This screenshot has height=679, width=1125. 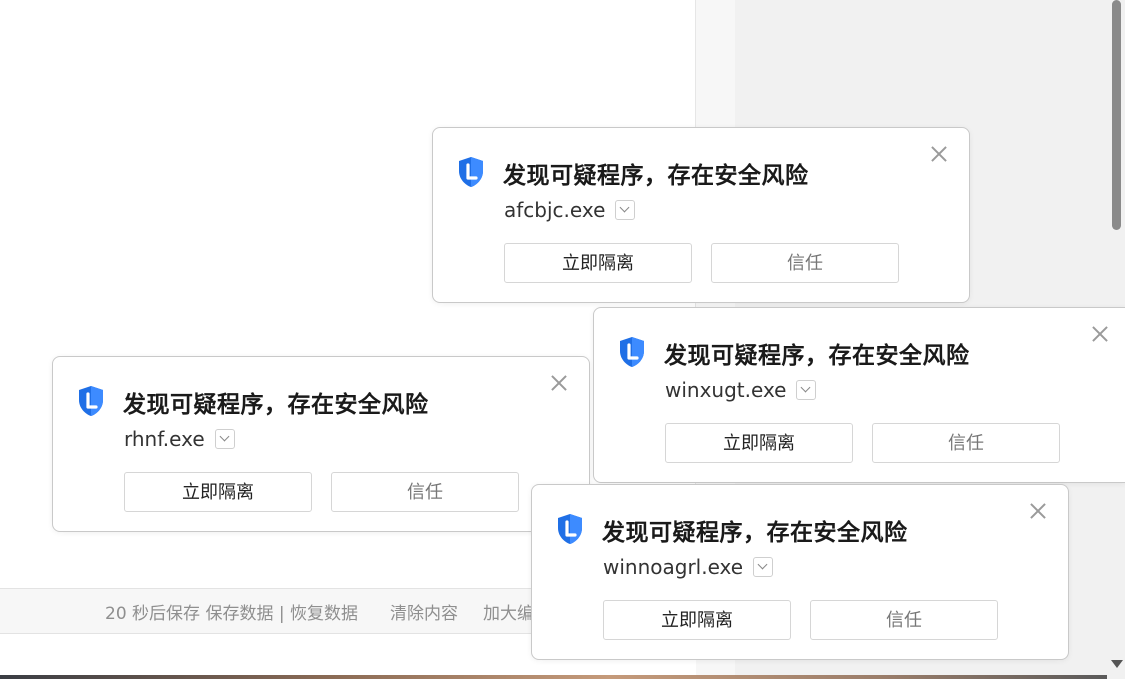 I want to click on suspicious-filename: rhnf.exe, so click(x=179, y=439).